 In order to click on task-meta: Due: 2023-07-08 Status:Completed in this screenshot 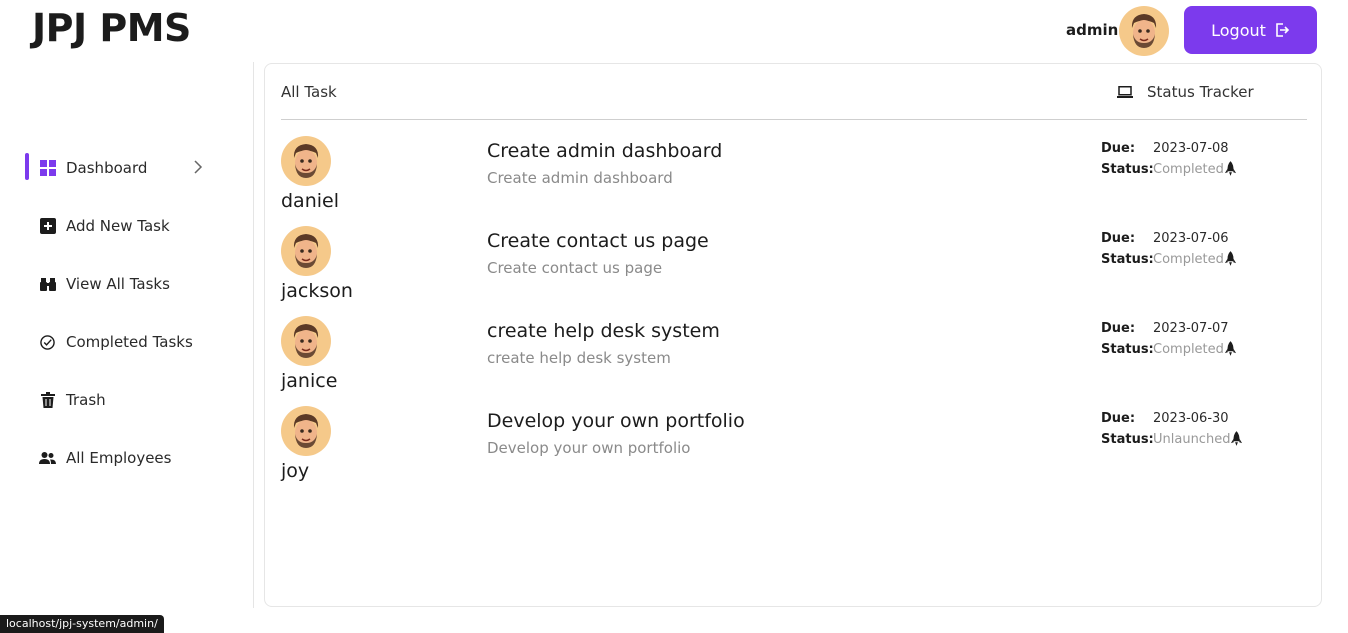, I will do `click(1169, 159)`.